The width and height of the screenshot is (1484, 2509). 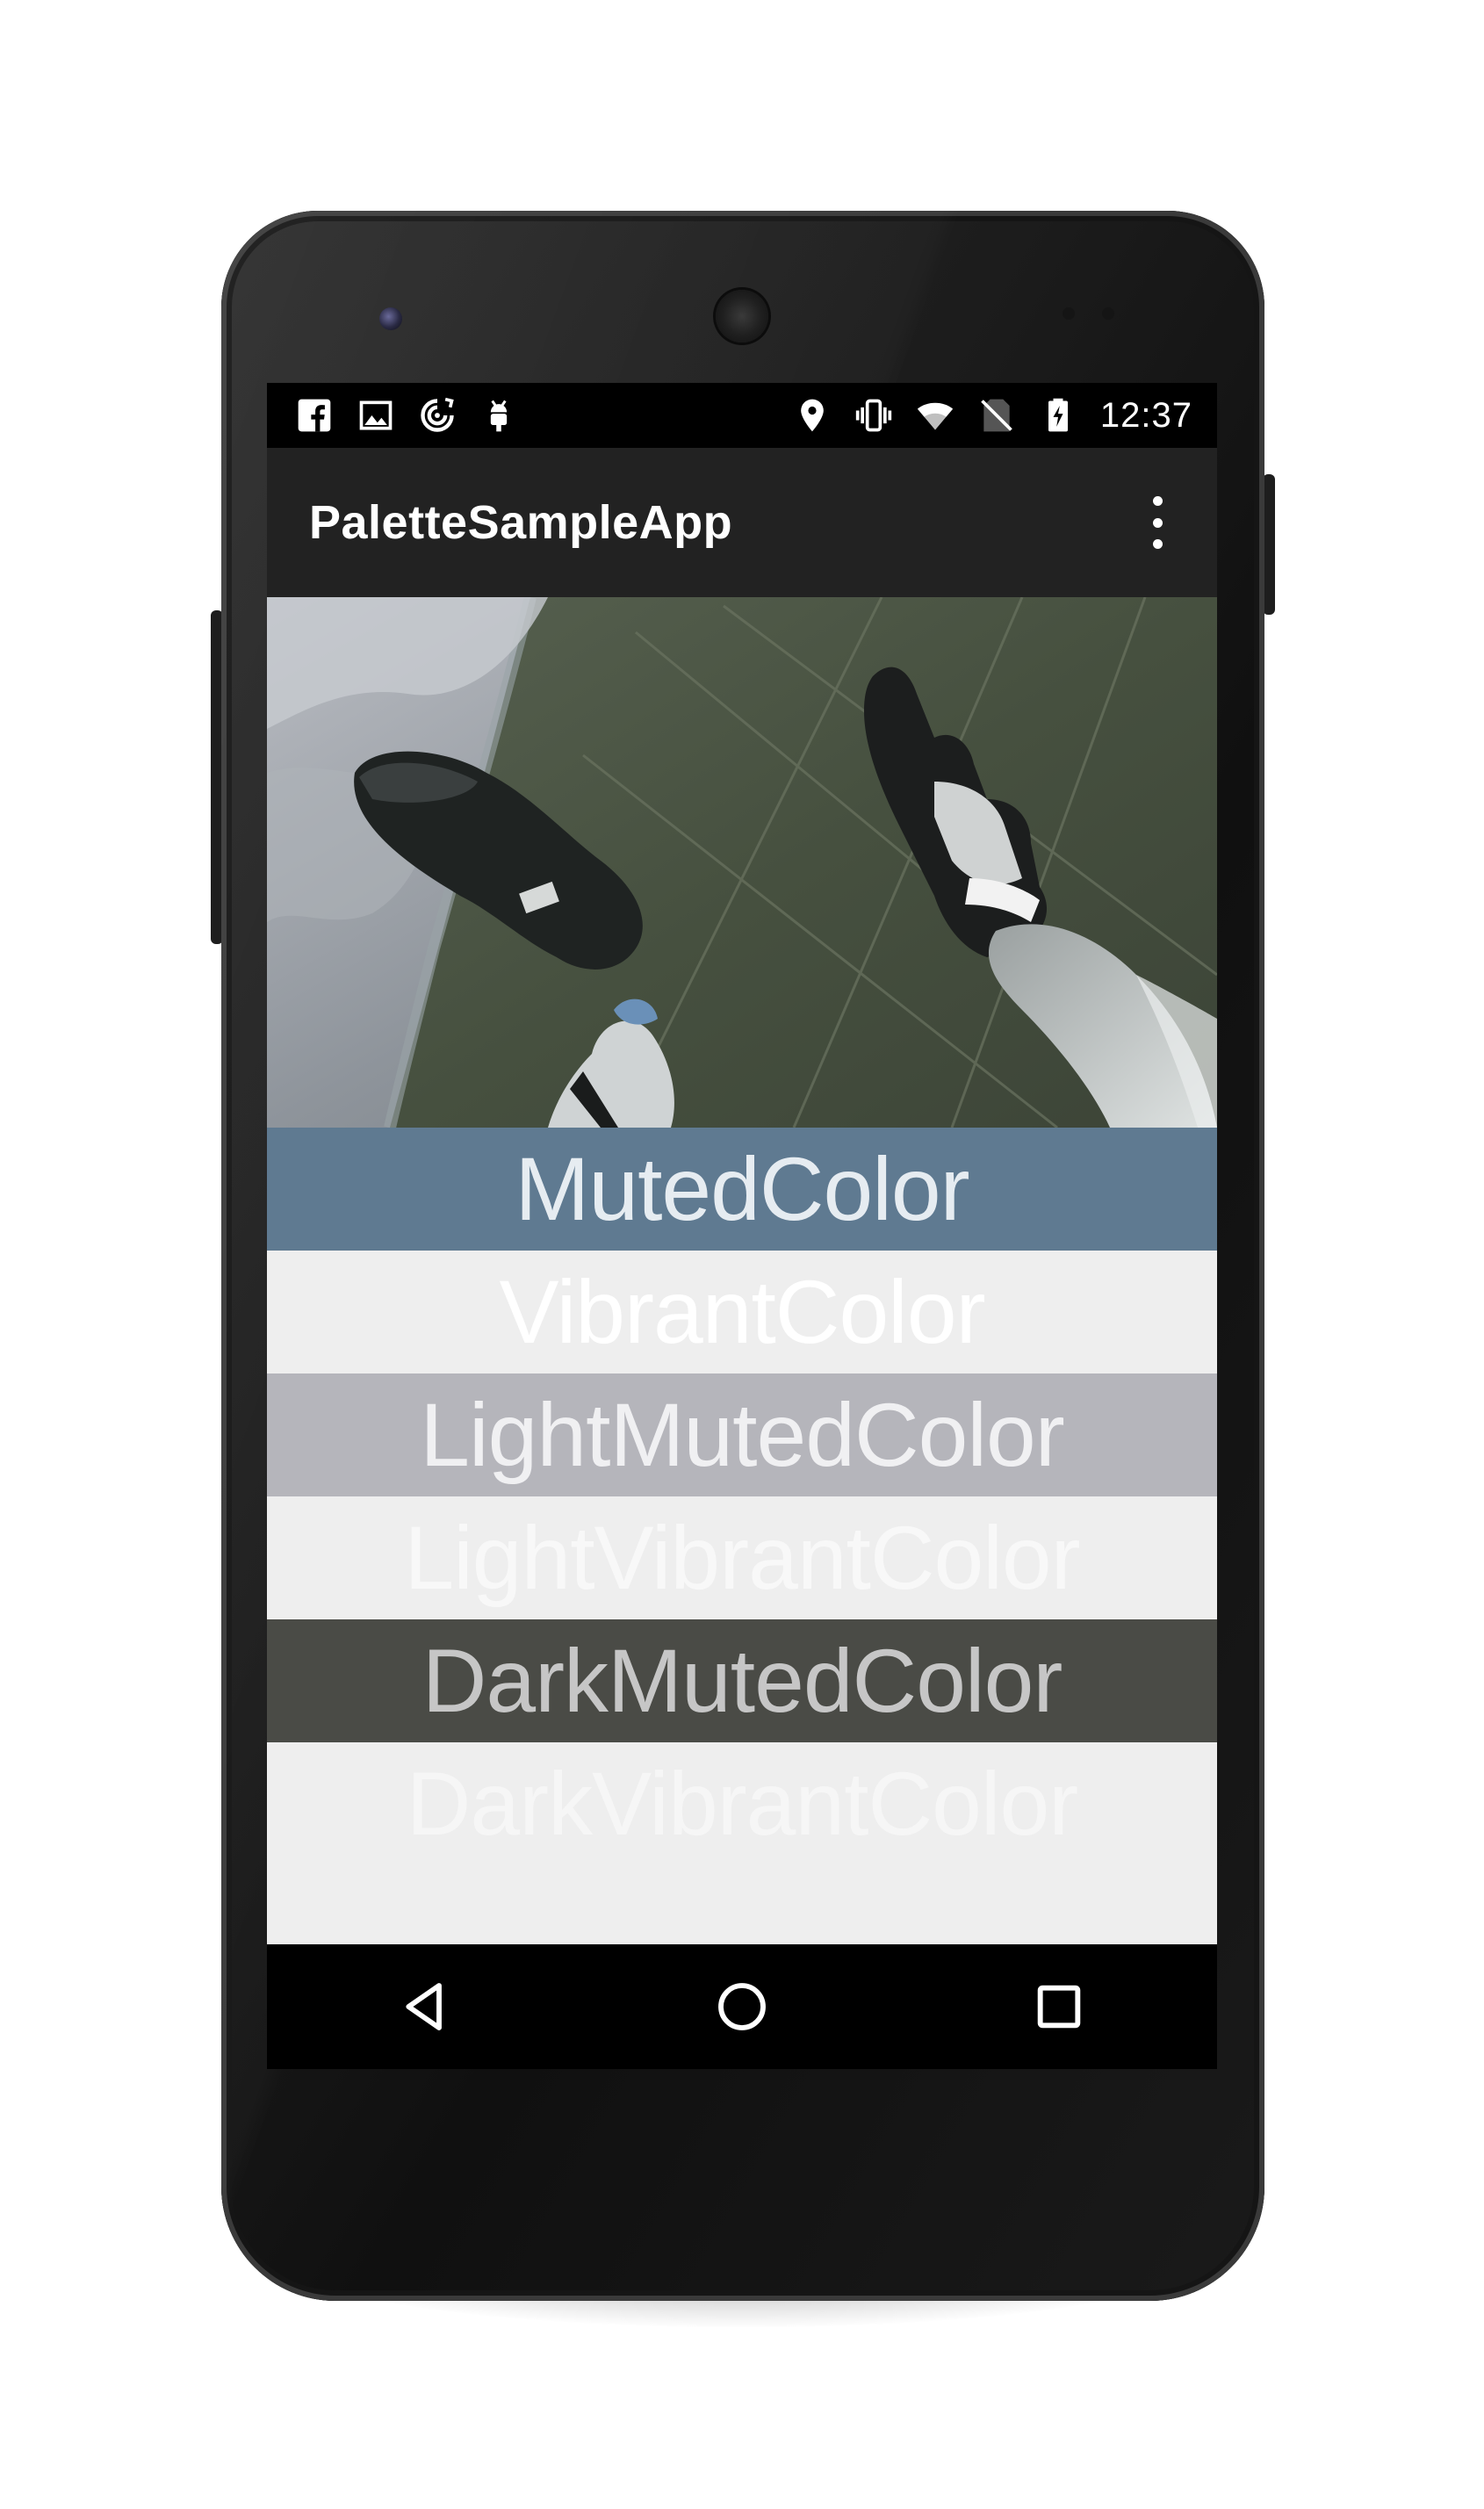 I want to click on no-sim-icon, so click(x=996, y=415).